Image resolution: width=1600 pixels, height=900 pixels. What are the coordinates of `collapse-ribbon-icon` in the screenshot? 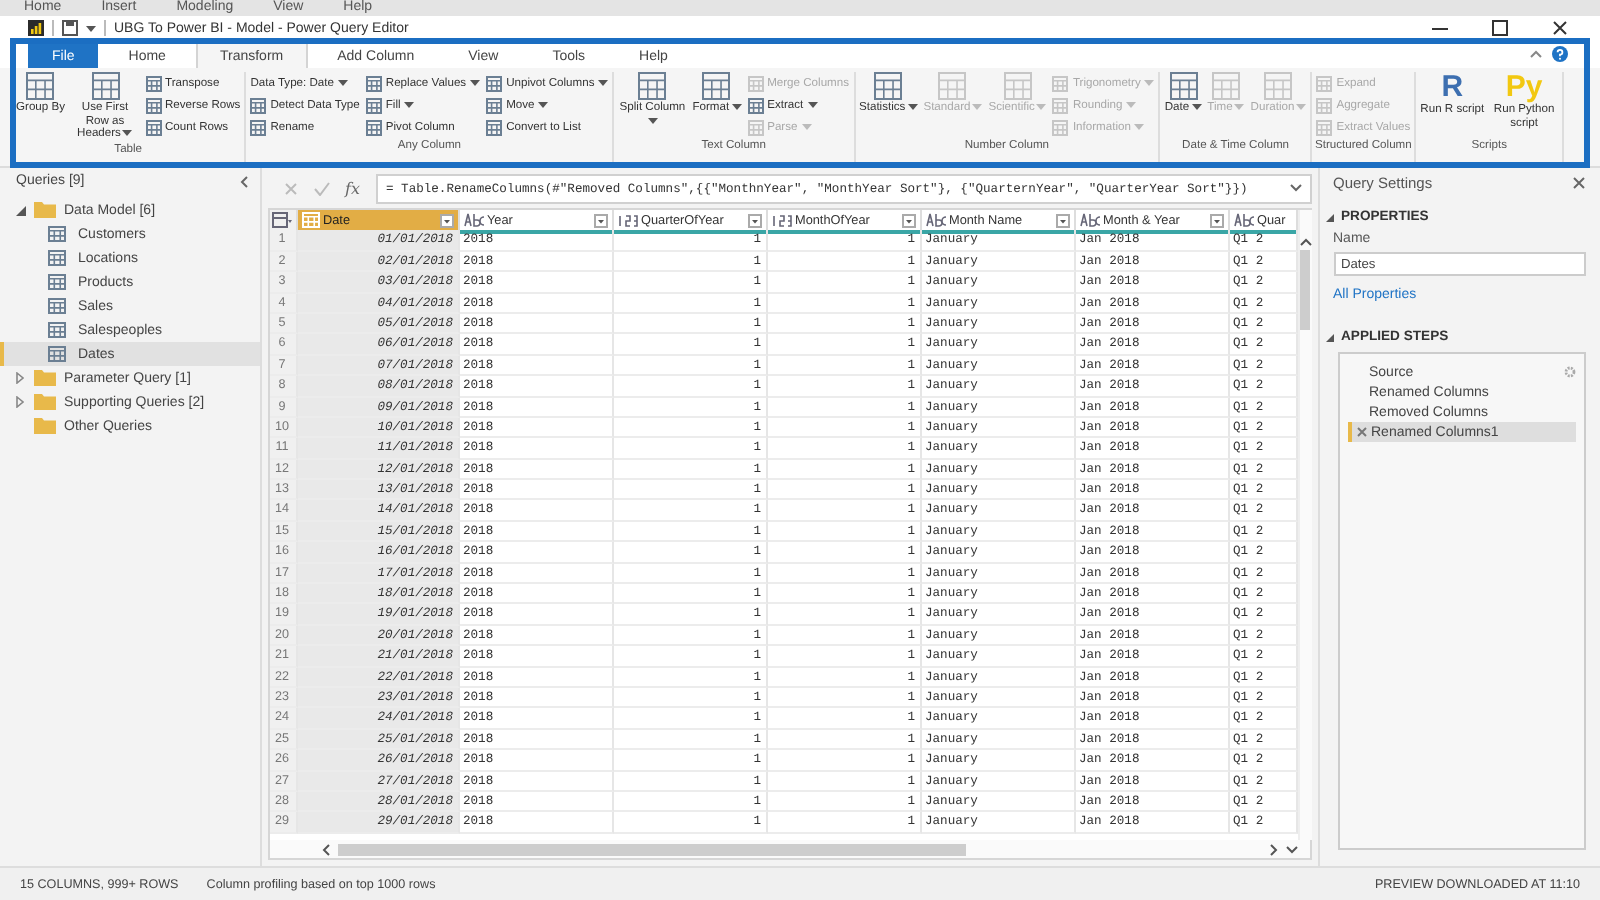 It's located at (1536, 54).